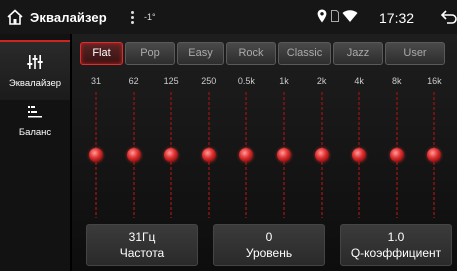 The height and width of the screenshot is (271, 457). I want to click on frequency-label: 2k, so click(321, 81).